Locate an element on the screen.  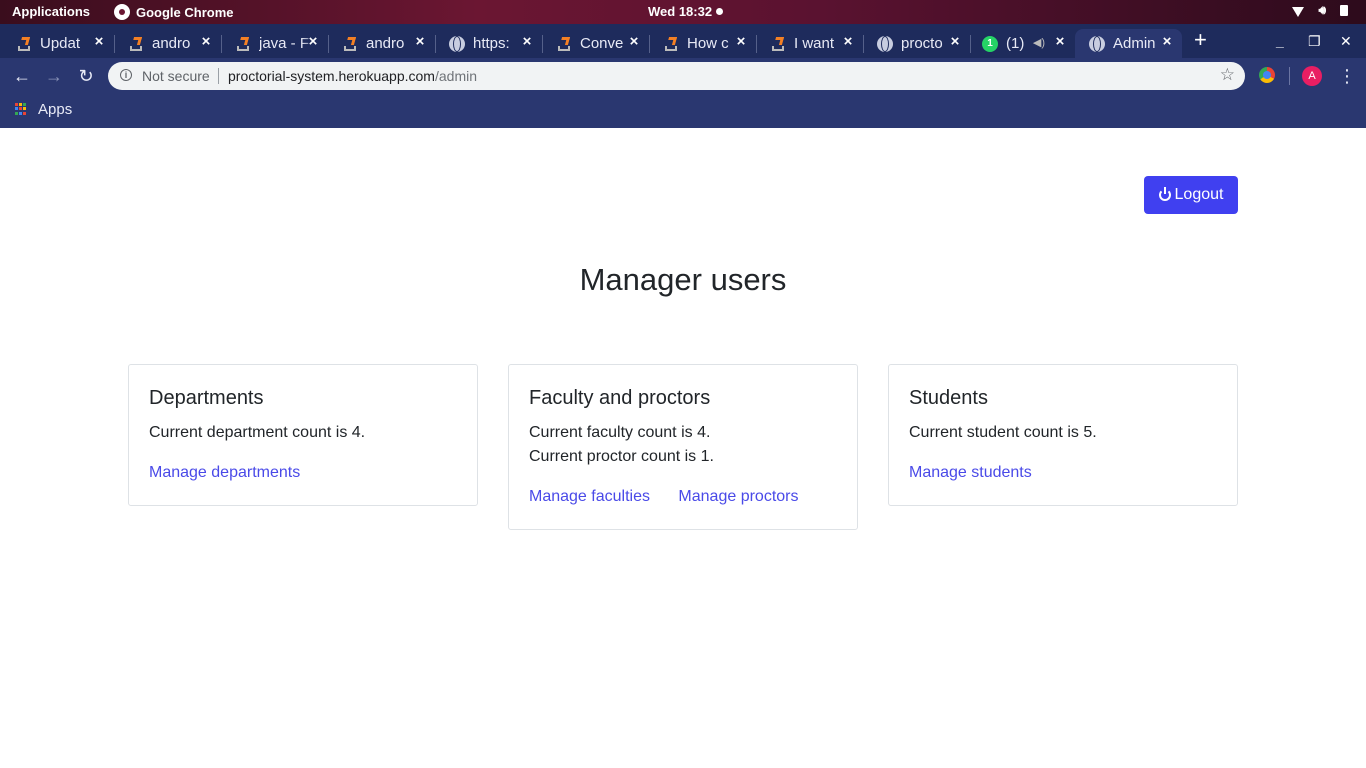
omnibox-divider is located at coordinates (218, 76).